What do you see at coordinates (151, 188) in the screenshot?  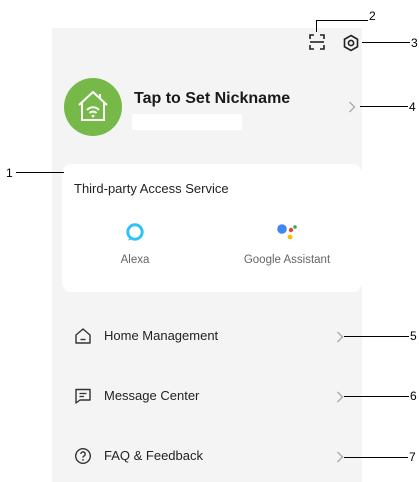 I see `card-title: Third-party Access Service` at bounding box center [151, 188].